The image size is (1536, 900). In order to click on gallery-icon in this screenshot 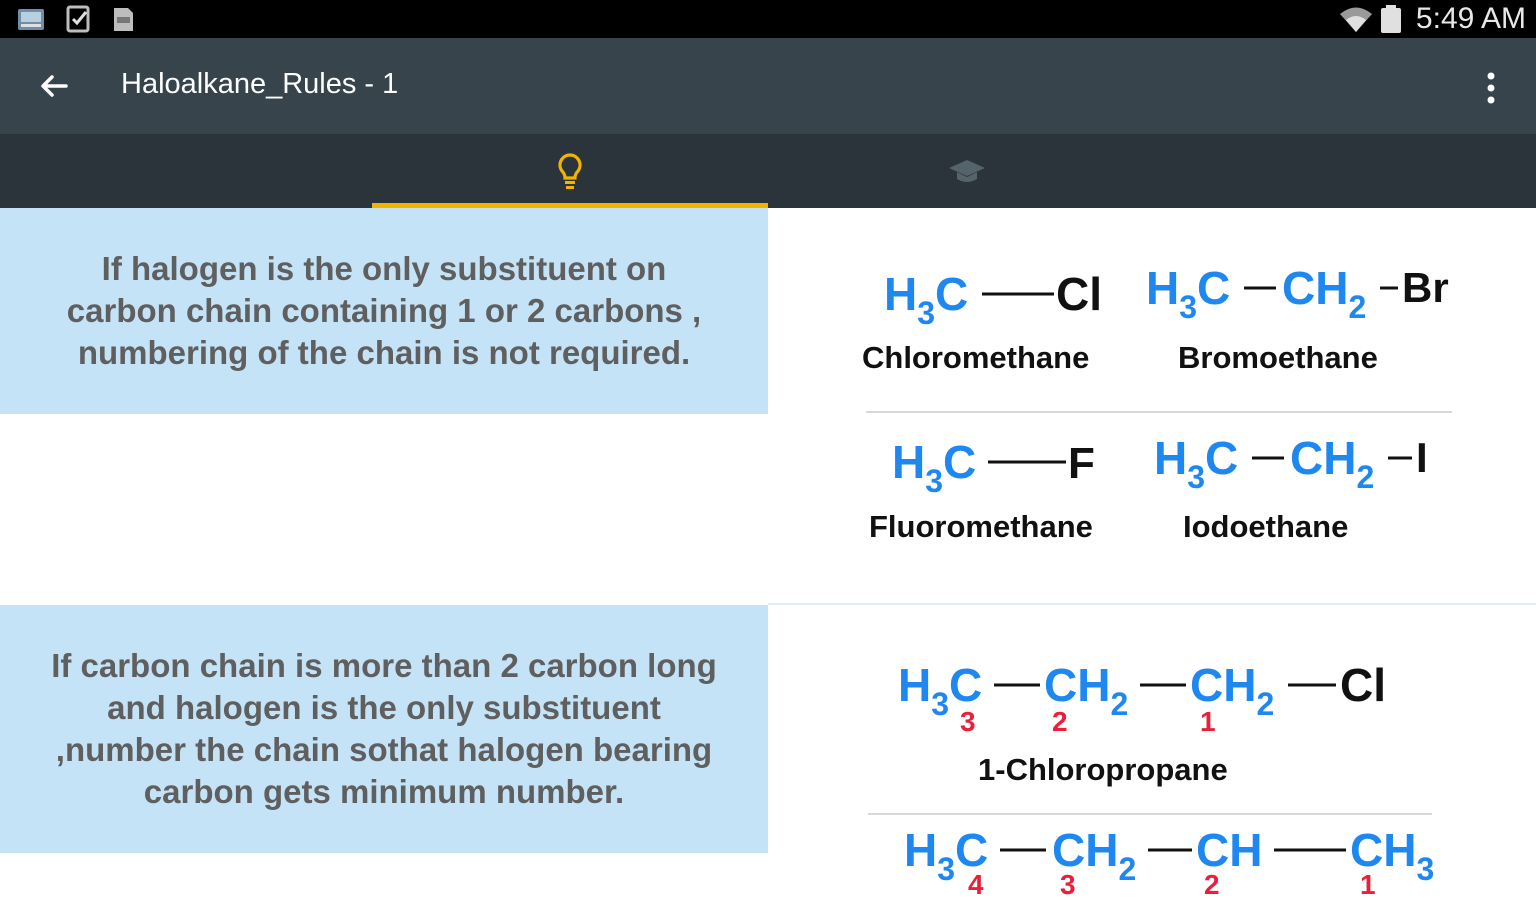, I will do `click(31, 19)`.